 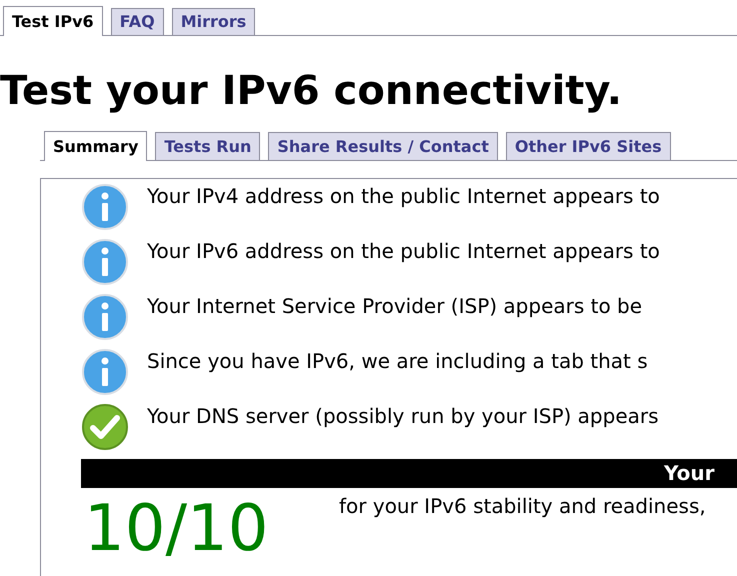 What do you see at coordinates (177, 529) in the screenshot?
I see `score-value: 10/10` at bounding box center [177, 529].